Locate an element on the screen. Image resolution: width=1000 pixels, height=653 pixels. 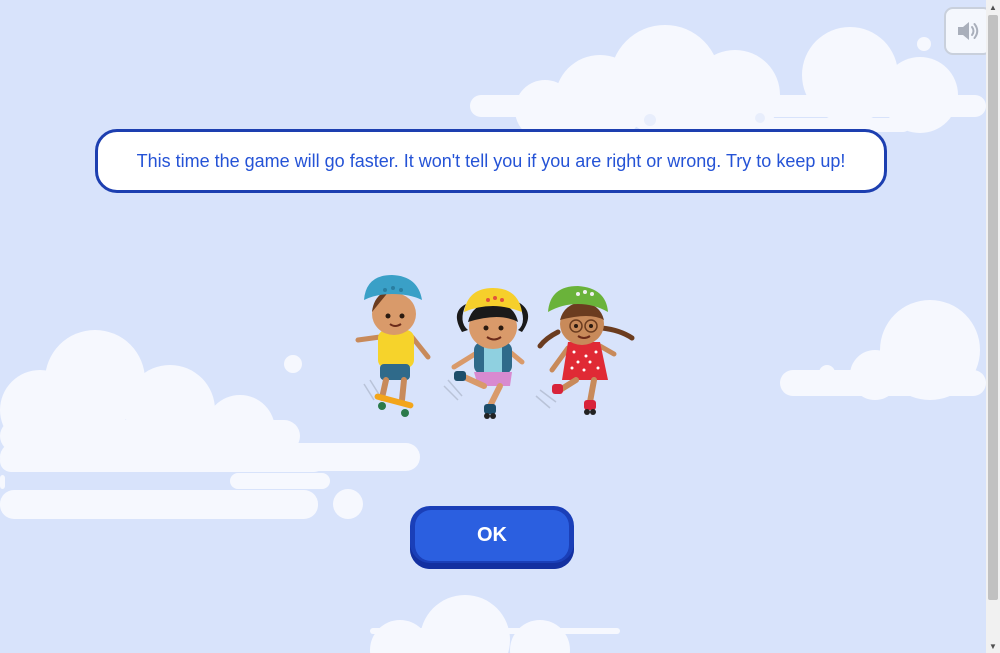
scroll-down-arrow-icon: ▼ is located at coordinates (993, 646).